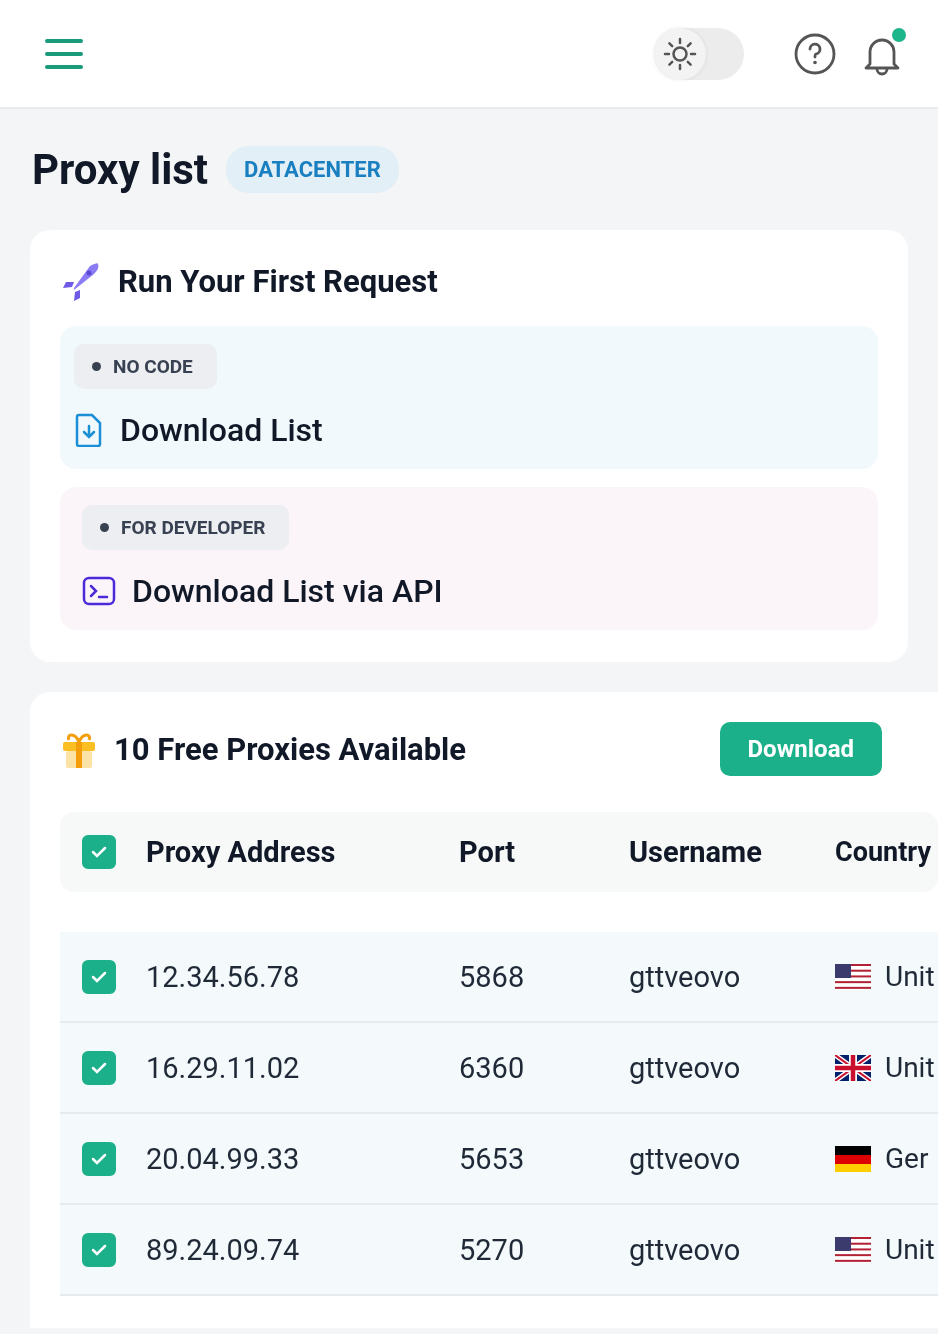 This screenshot has width=938, height=1334. Describe the element at coordinates (221, 430) in the screenshot. I see `option-label: Download List` at that location.